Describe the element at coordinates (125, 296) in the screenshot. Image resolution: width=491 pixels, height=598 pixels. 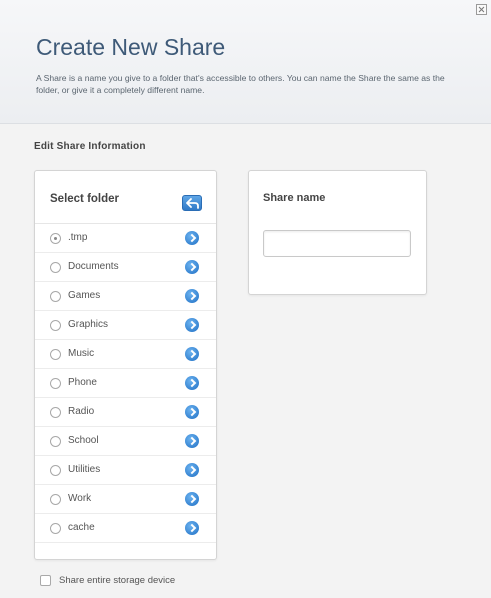
I see `folder-item: Games` at that location.